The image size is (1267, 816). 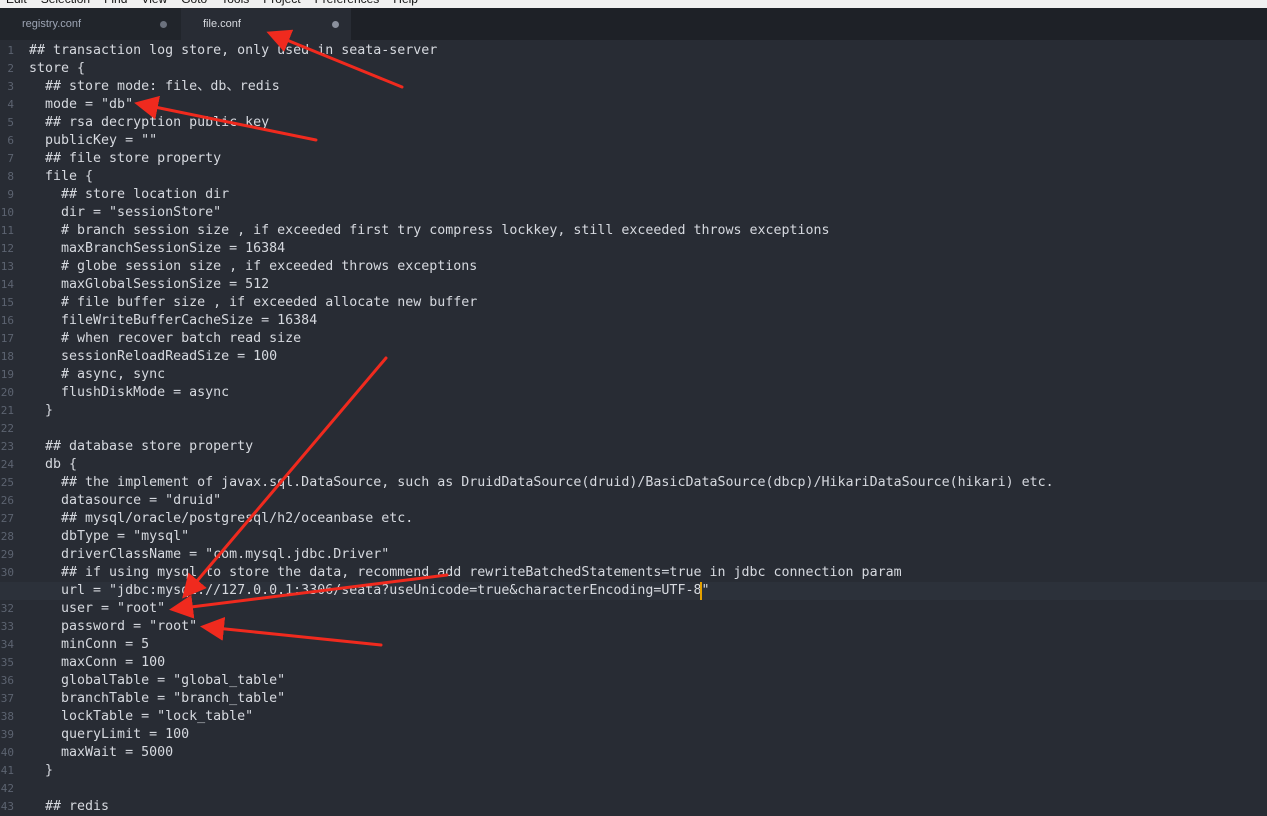 I want to click on line-number: 12, so click(x=7, y=248).